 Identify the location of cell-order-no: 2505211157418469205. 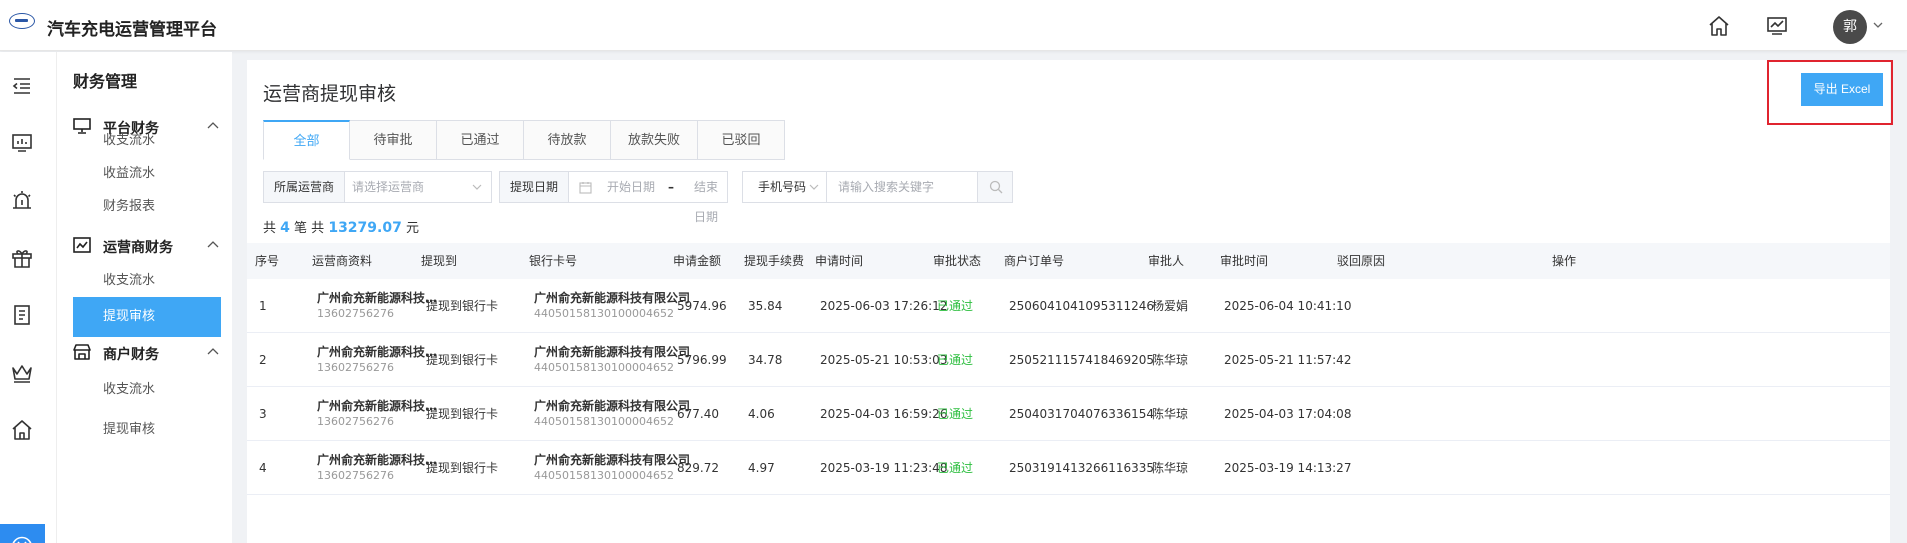
(1082, 360).